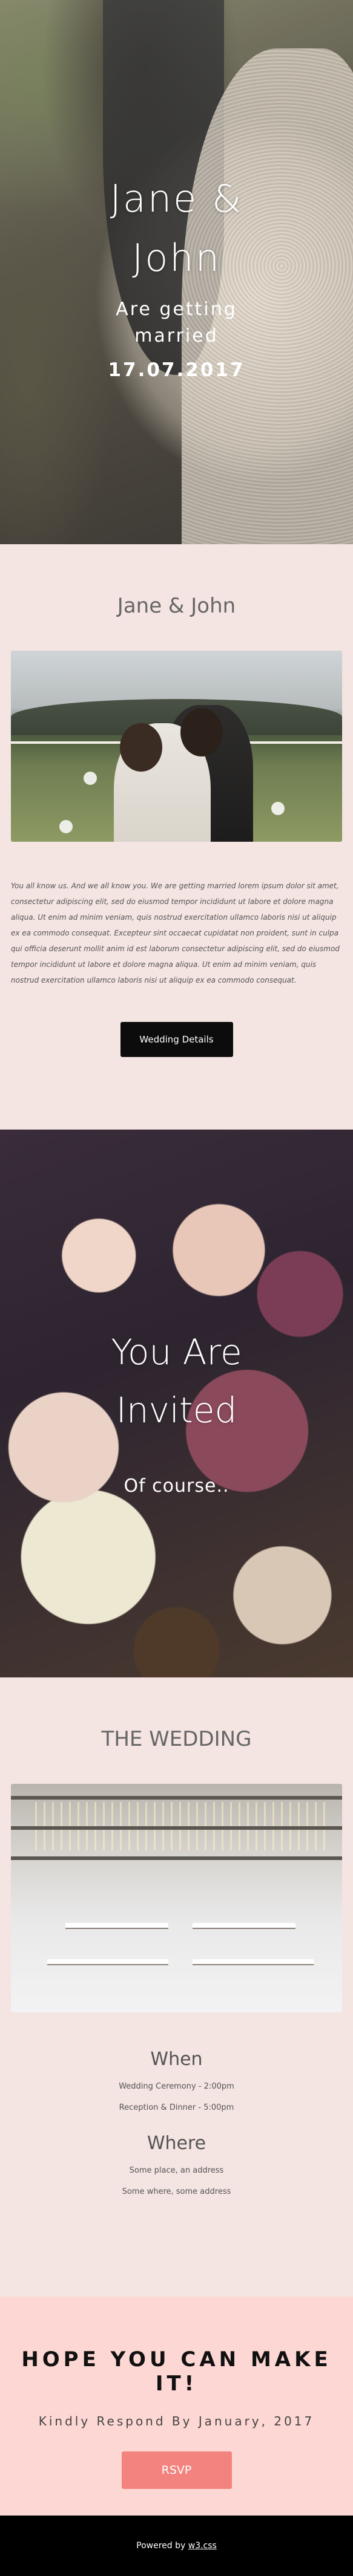 The width and height of the screenshot is (353, 2576). Describe the element at coordinates (176, 1898) in the screenshot. I see `wedding-hall-photo` at that location.